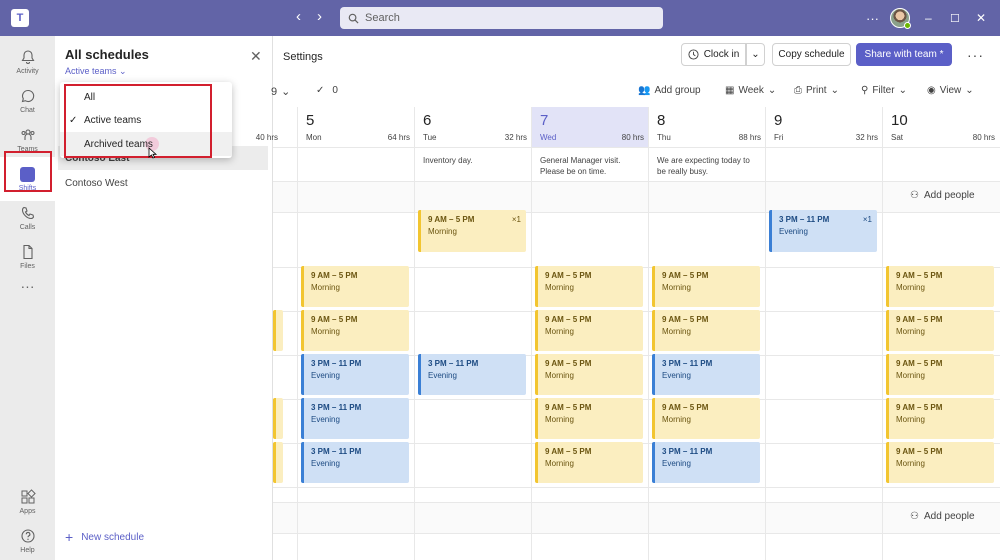 The width and height of the screenshot is (1000, 560). What do you see at coordinates (816, 90) in the screenshot?
I see `print-dropdown: ⎙ Print ⌄` at bounding box center [816, 90].